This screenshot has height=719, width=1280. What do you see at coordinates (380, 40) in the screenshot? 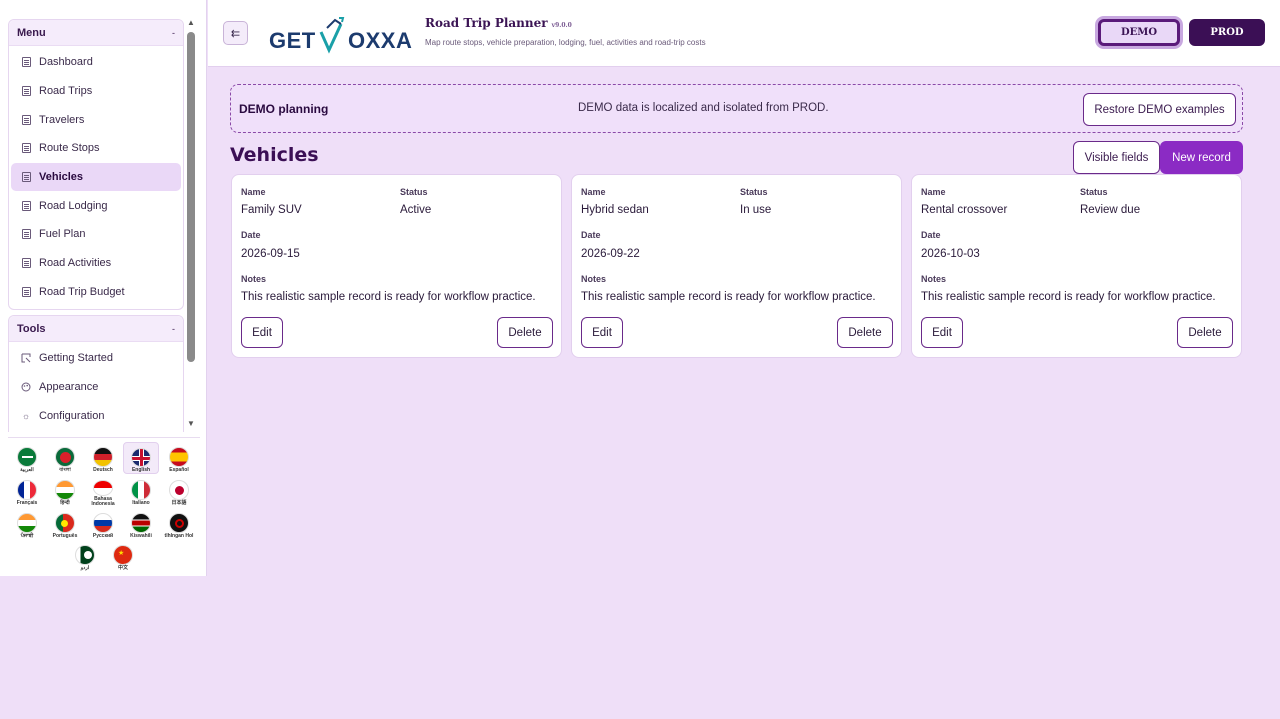
I see `logo-text-right: OXXA` at bounding box center [380, 40].